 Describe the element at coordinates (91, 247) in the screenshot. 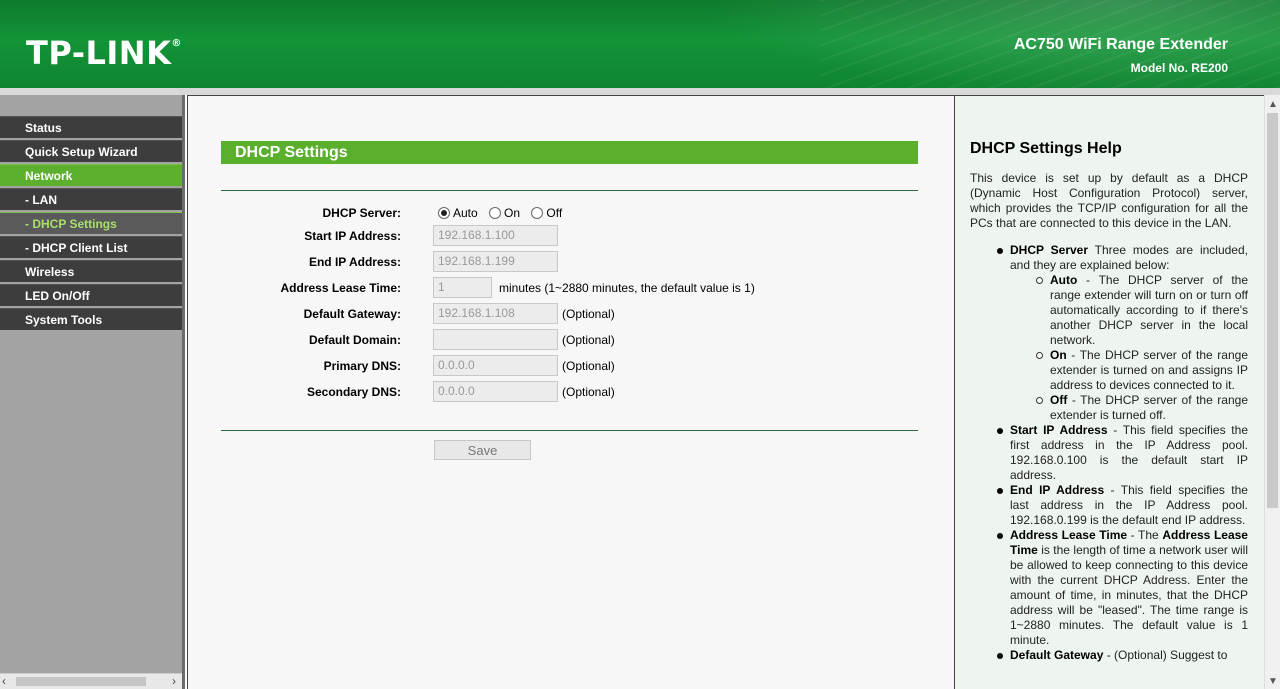

I see `sidebar-item-dhcp-client-list: - DHCP Client List` at that location.